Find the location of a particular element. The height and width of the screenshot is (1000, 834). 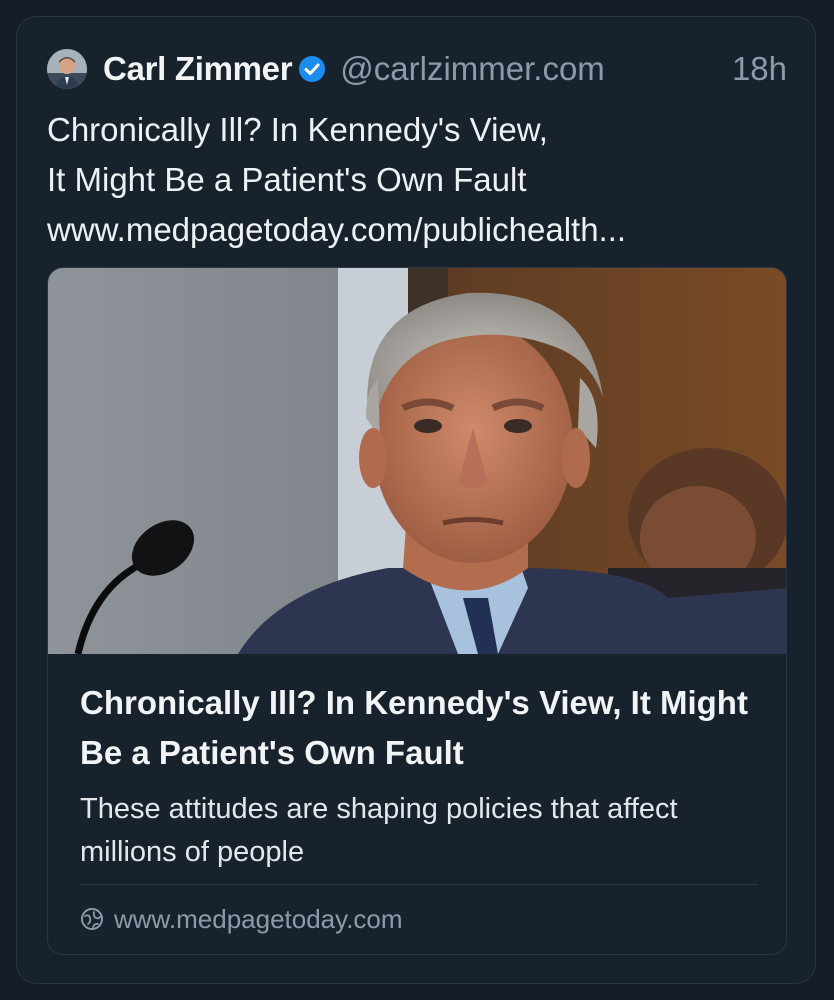

link-card-divider is located at coordinates (419, 884).